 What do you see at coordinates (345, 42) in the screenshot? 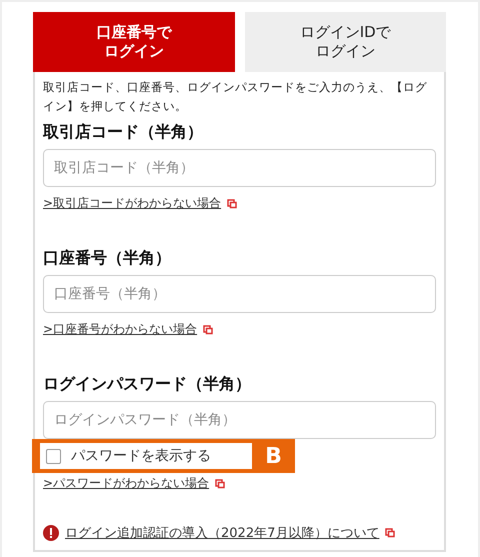
I see `login-tab: ログインIDで ログイン` at bounding box center [345, 42].